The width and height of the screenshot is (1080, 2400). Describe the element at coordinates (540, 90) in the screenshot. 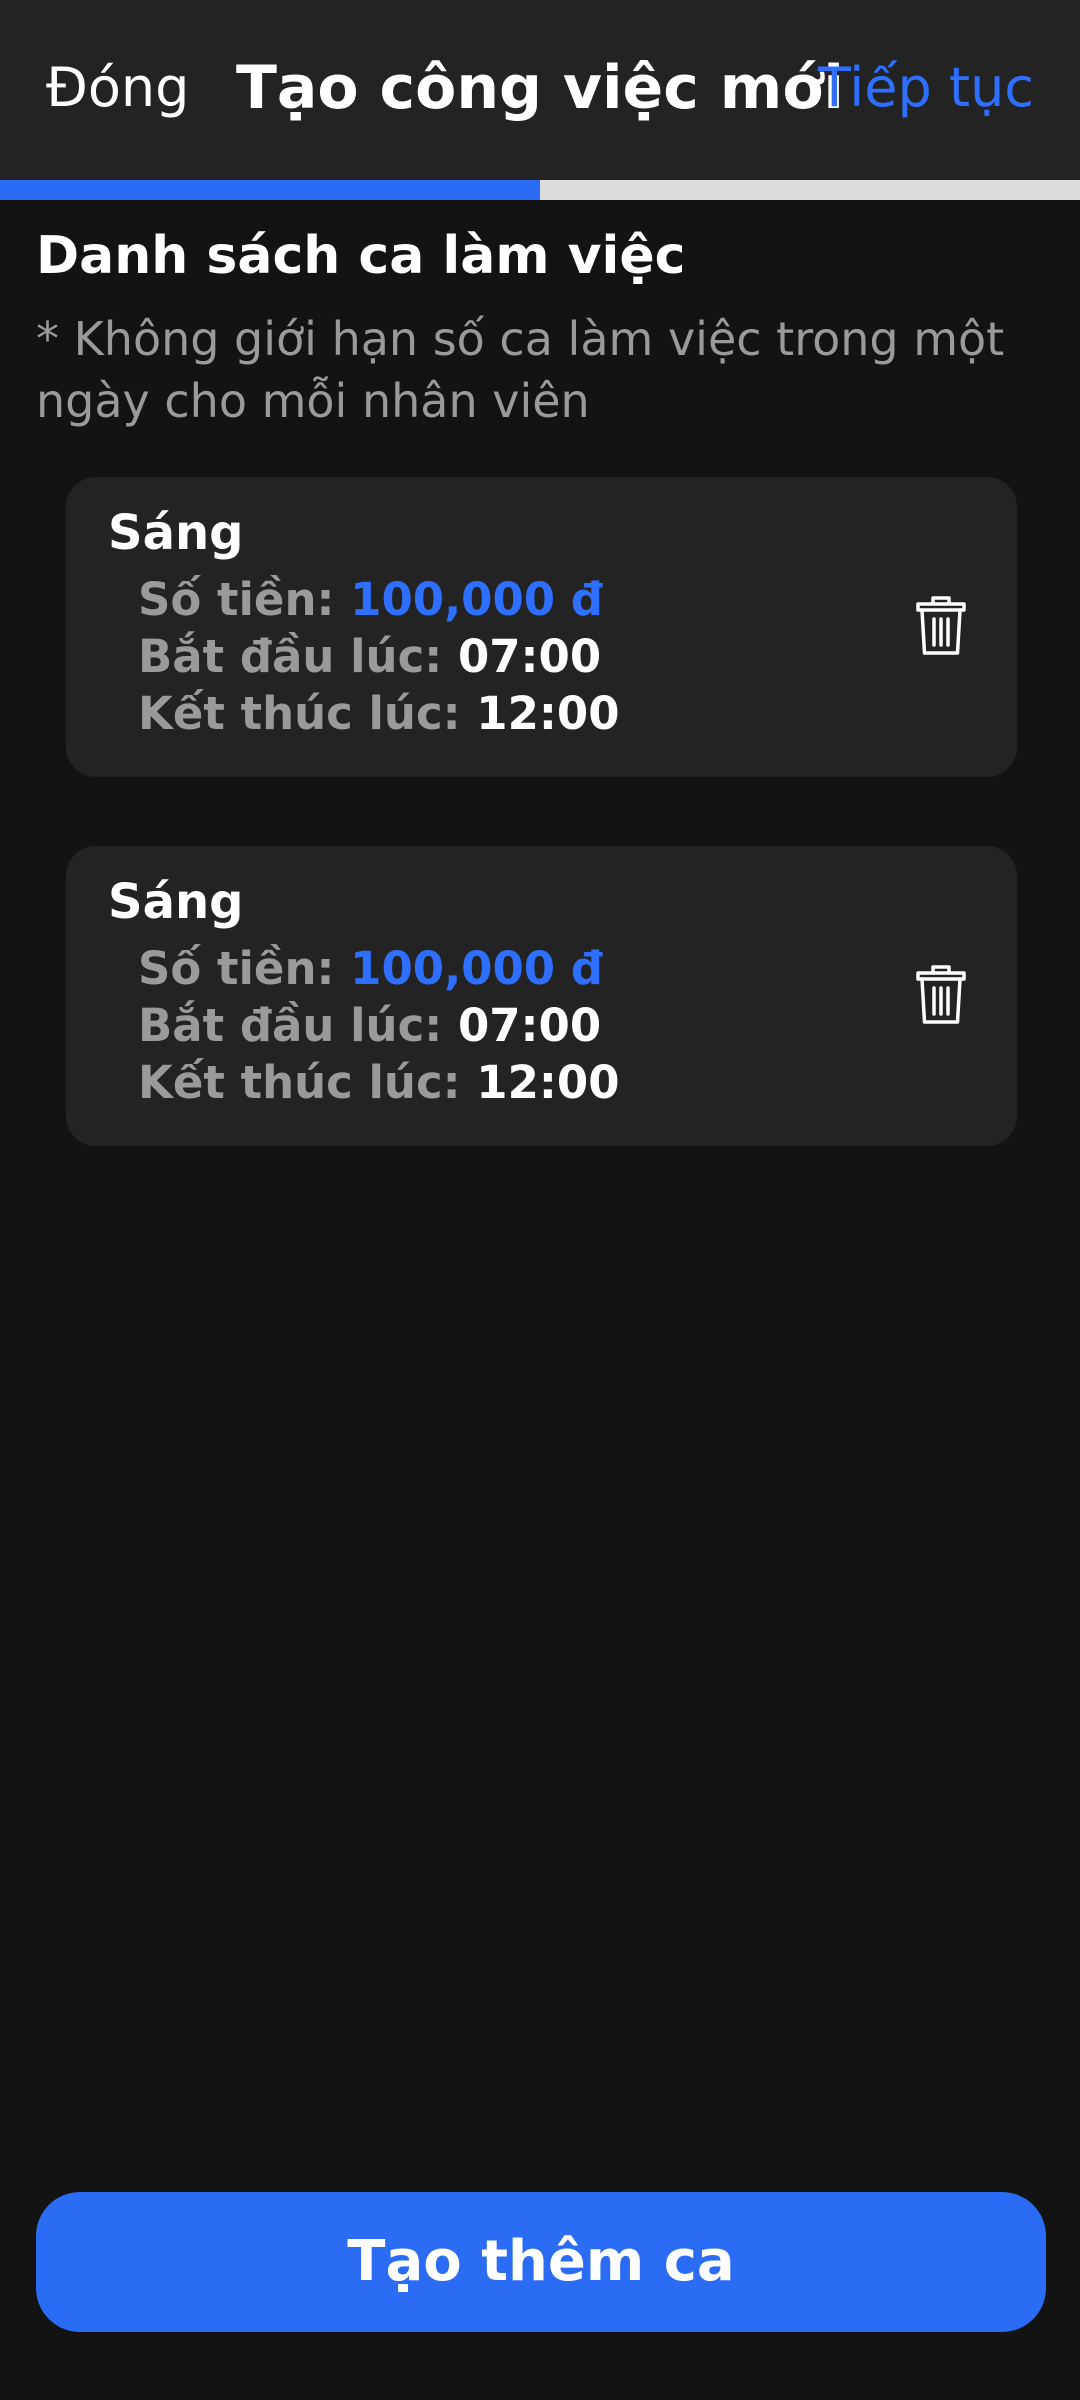

I see `app-header: Đóng Tạo công việc mới Tiếp tục` at that location.